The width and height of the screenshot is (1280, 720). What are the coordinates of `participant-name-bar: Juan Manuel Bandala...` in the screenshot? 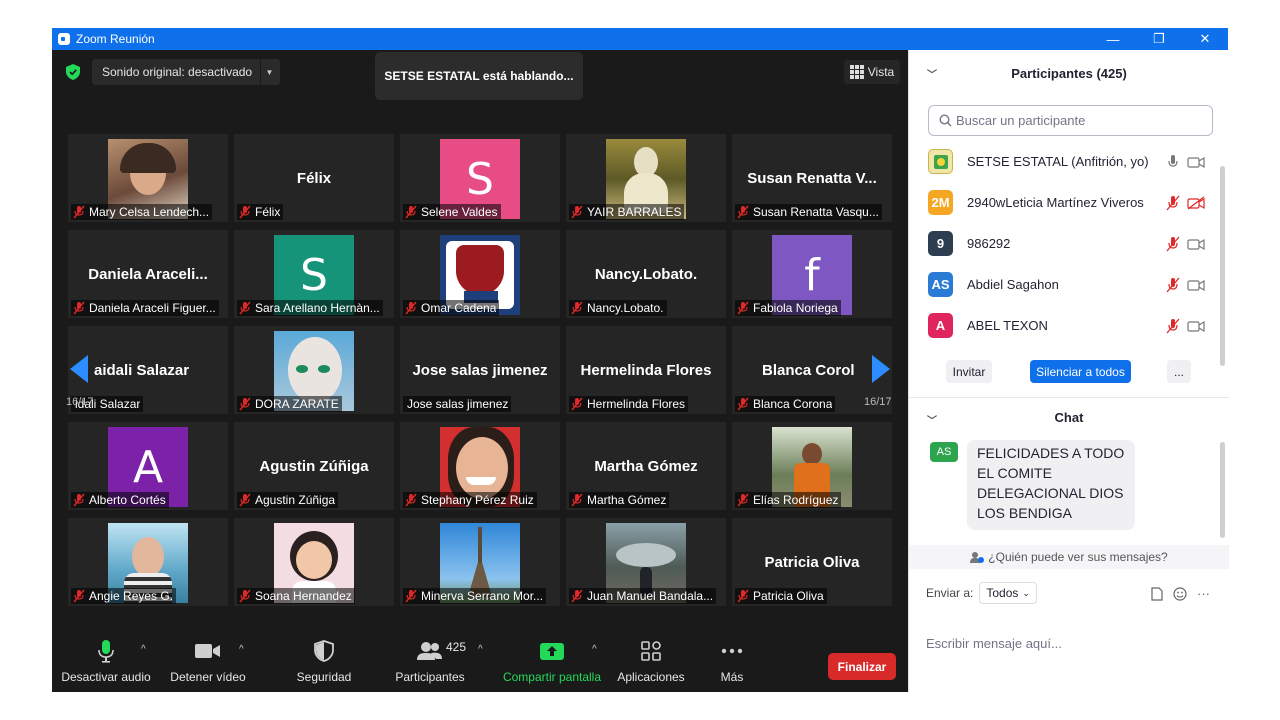 It's located at (643, 596).